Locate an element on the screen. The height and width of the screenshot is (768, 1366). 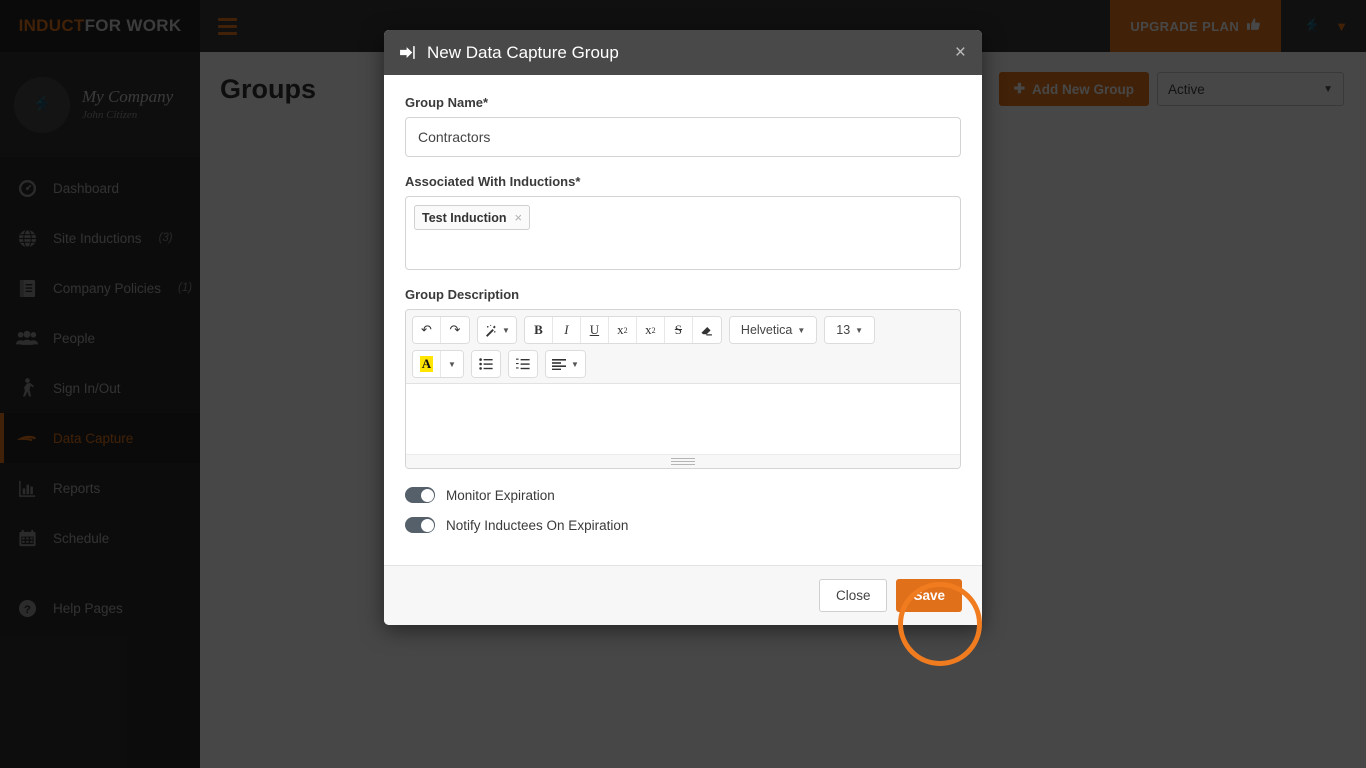
redo-icon: ↷ is located at coordinates (455, 330).